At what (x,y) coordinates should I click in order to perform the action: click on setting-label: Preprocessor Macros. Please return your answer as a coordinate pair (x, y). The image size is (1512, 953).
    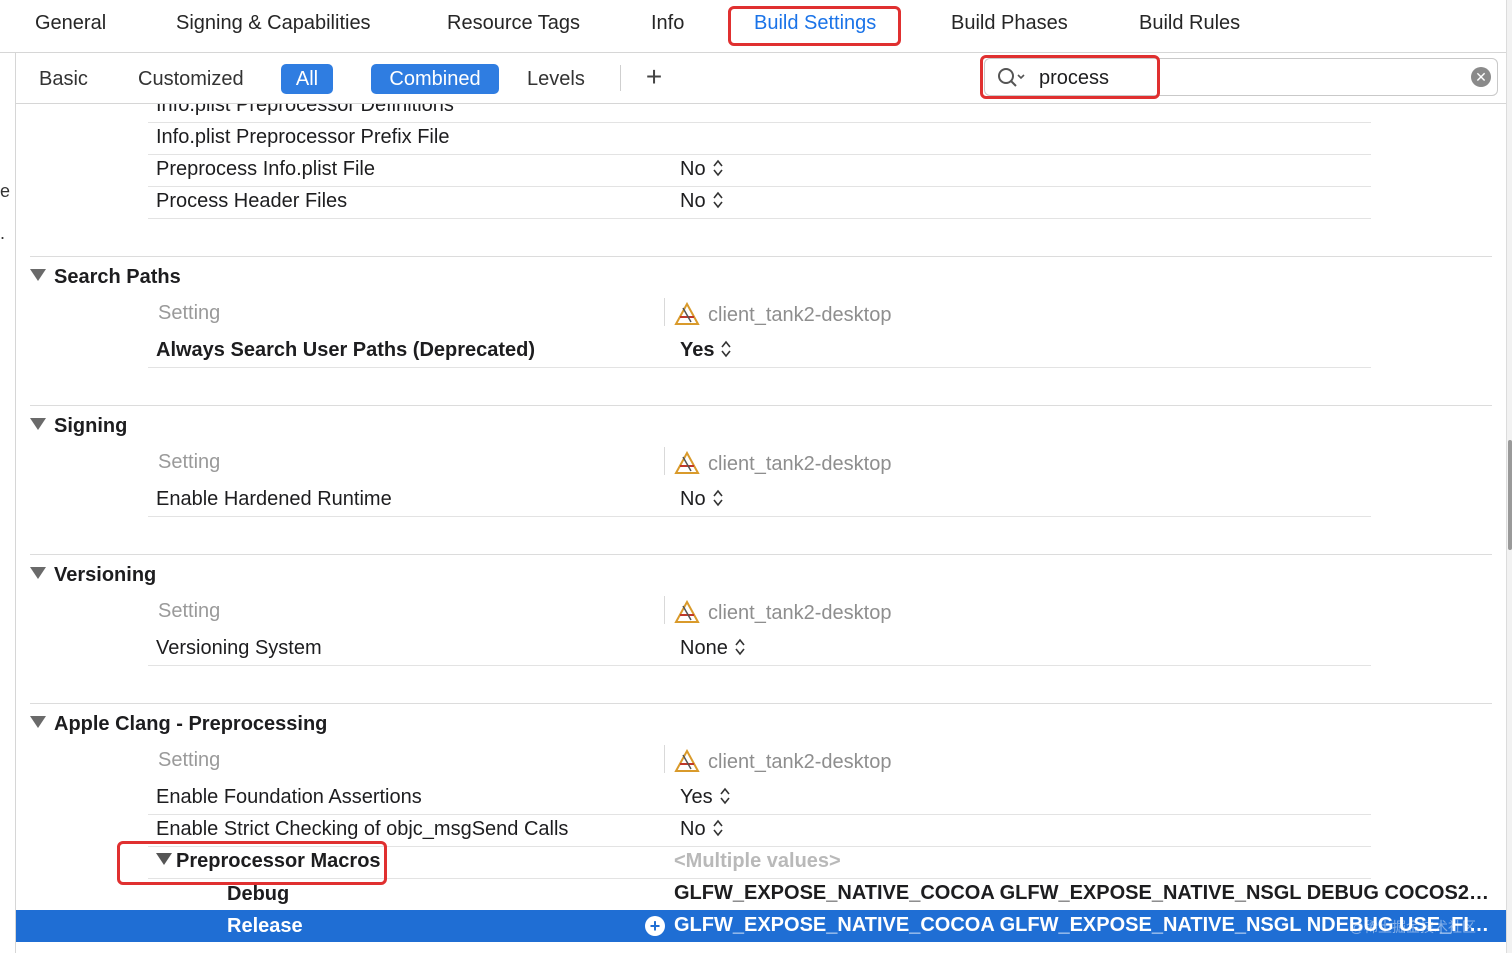
    Looking at the image, I should click on (268, 861).